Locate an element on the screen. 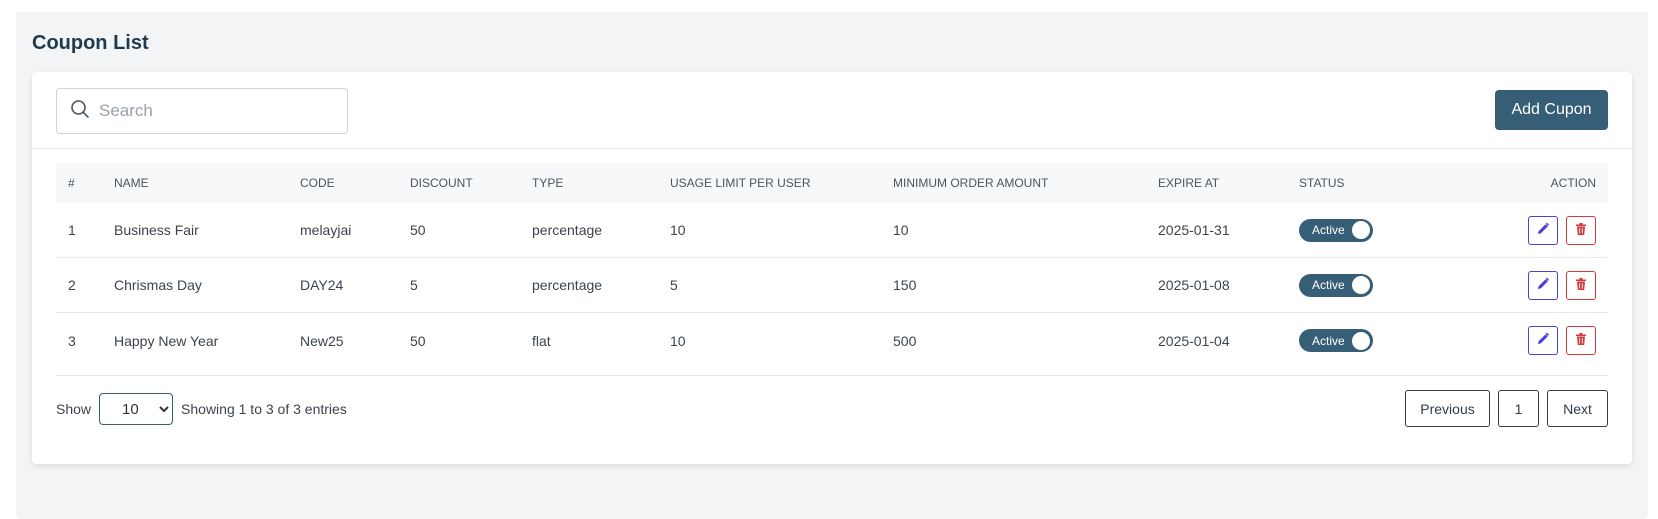 This screenshot has width=1658, height=519. row-index: 1 is located at coordinates (72, 230).